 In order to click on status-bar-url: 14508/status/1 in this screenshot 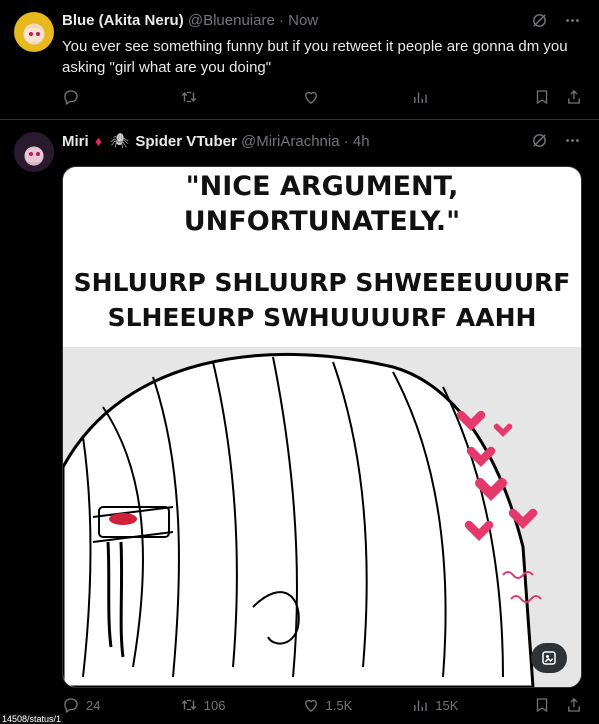, I will do `click(32, 719)`.